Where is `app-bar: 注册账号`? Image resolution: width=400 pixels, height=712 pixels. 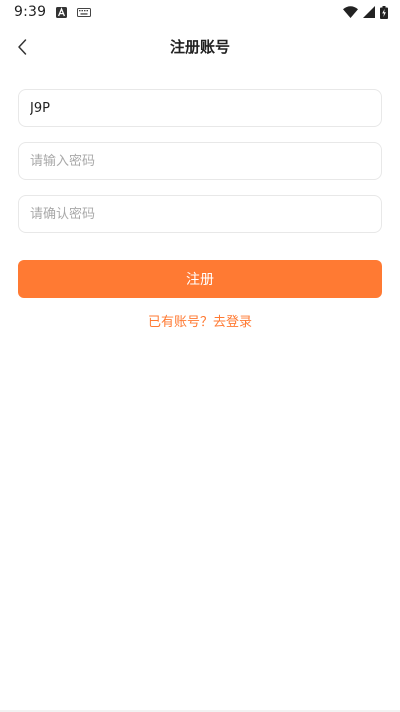 app-bar: 注册账号 is located at coordinates (200, 47).